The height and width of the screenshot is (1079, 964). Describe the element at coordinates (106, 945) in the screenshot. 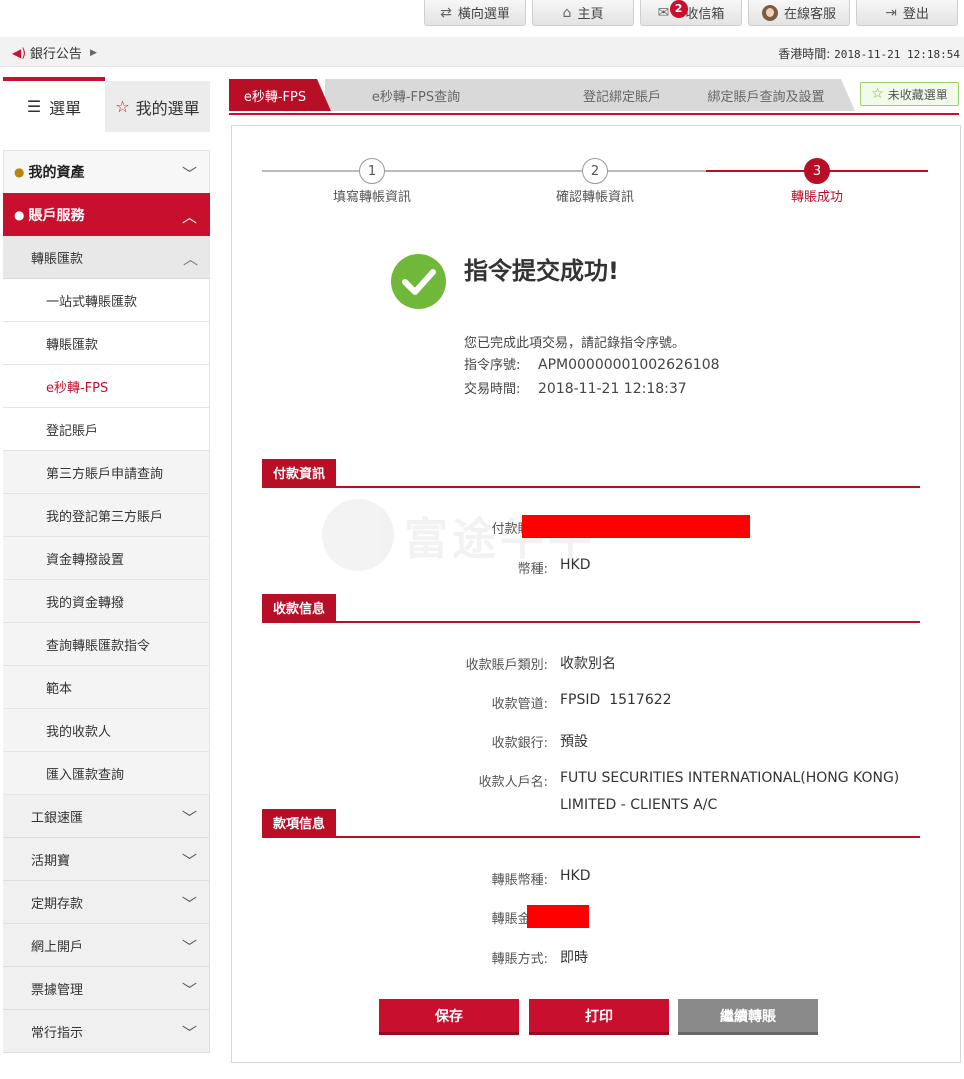

I see `sidebar-group-online-open: 網上開戶 ﹀` at that location.